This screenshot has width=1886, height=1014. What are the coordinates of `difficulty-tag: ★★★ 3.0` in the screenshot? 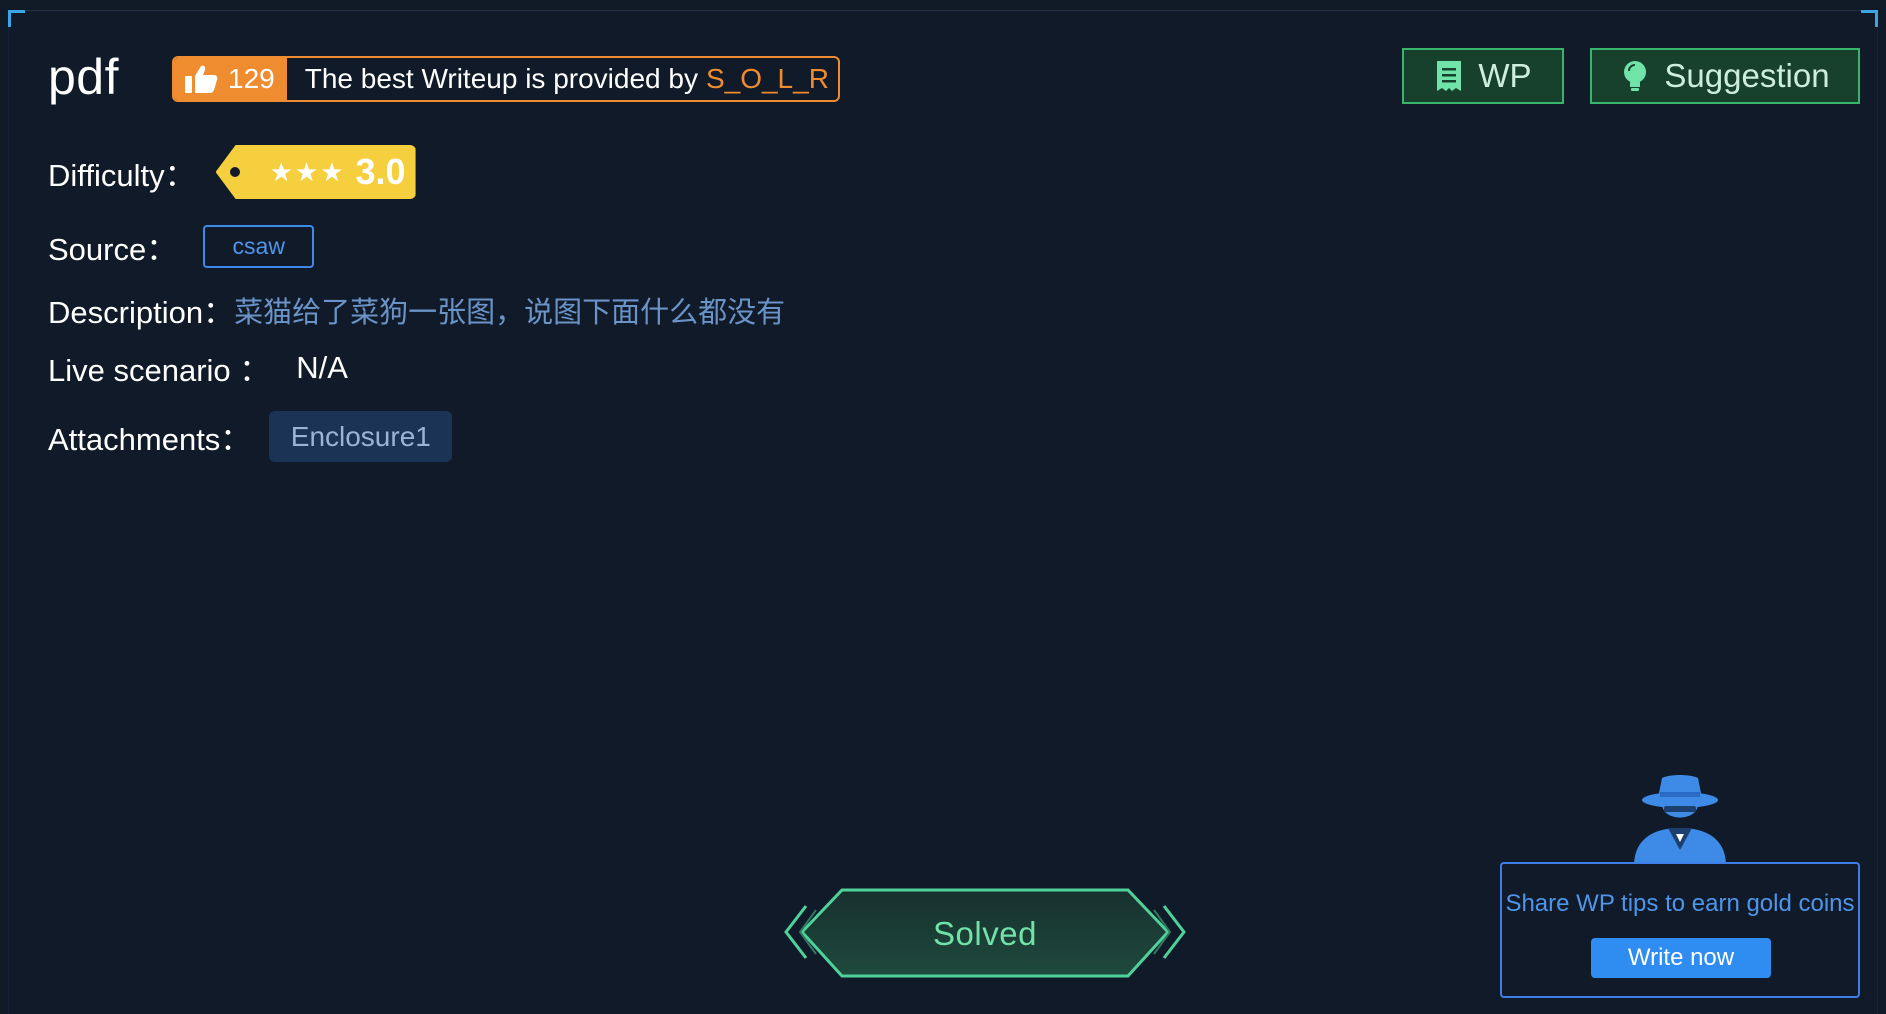 It's located at (315, 172).